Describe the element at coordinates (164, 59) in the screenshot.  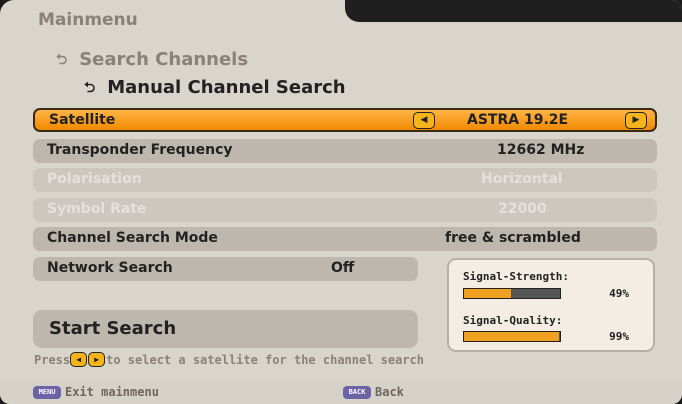
I see `breadcrumb-label: Search Channels` at that location.